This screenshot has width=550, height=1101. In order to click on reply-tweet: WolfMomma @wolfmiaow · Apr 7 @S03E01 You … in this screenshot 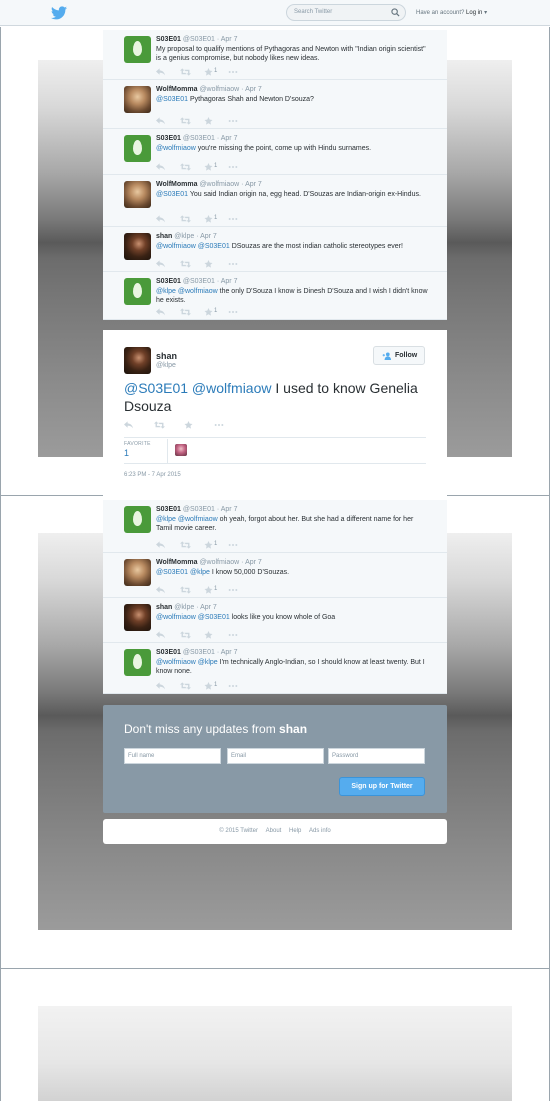, I will do `click(275, 201)`.